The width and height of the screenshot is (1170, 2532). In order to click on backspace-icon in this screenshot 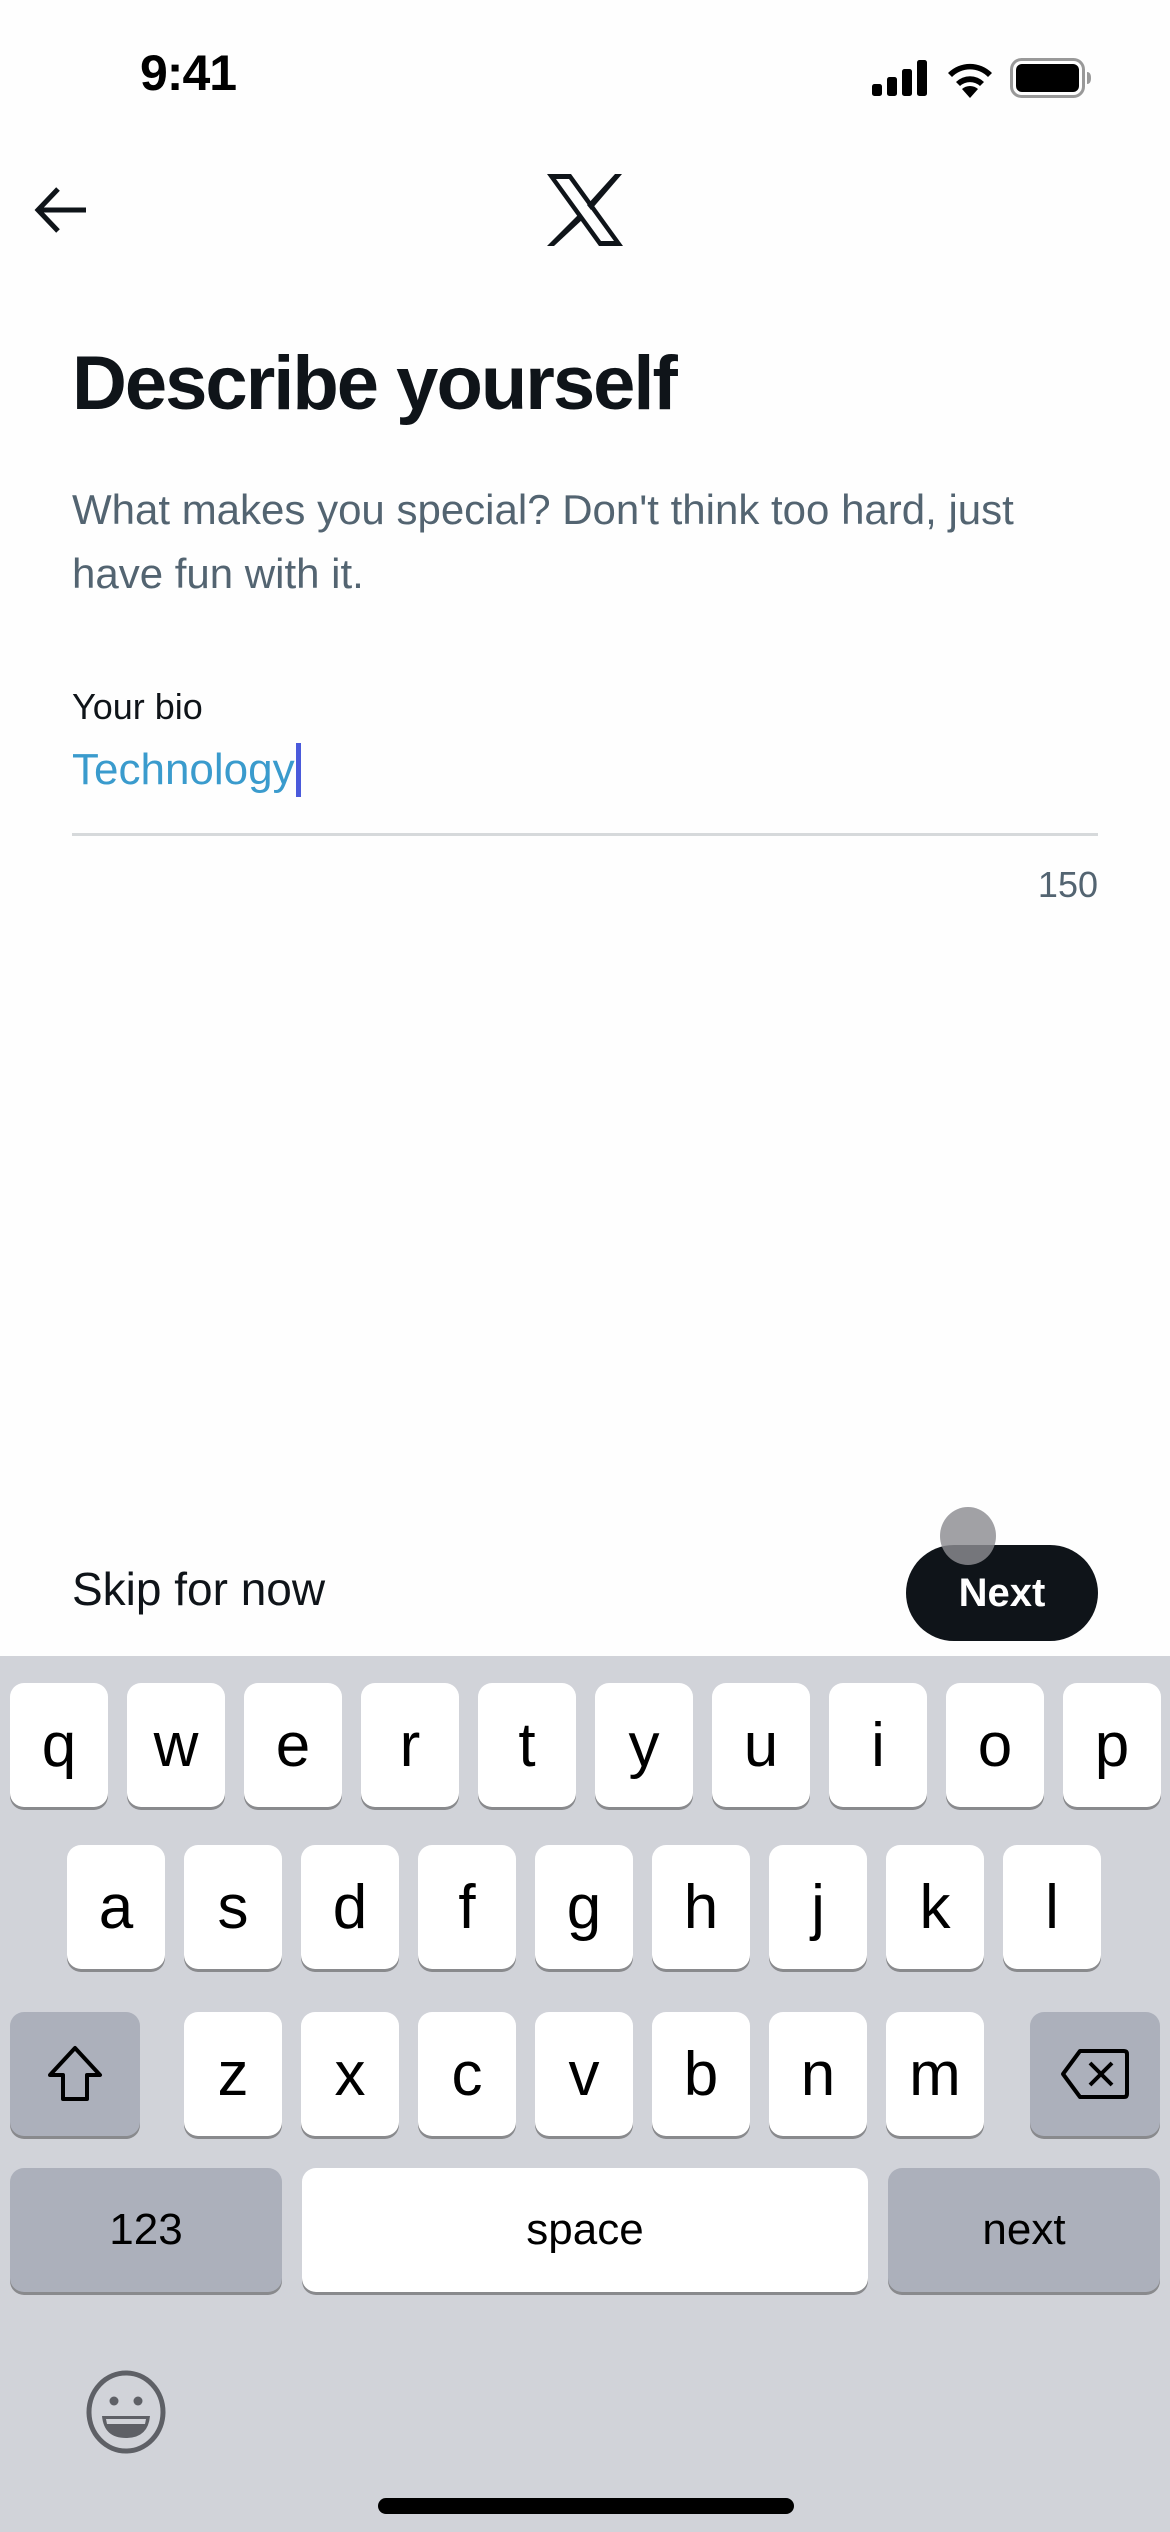, I will do `click(1095, 2074)`.